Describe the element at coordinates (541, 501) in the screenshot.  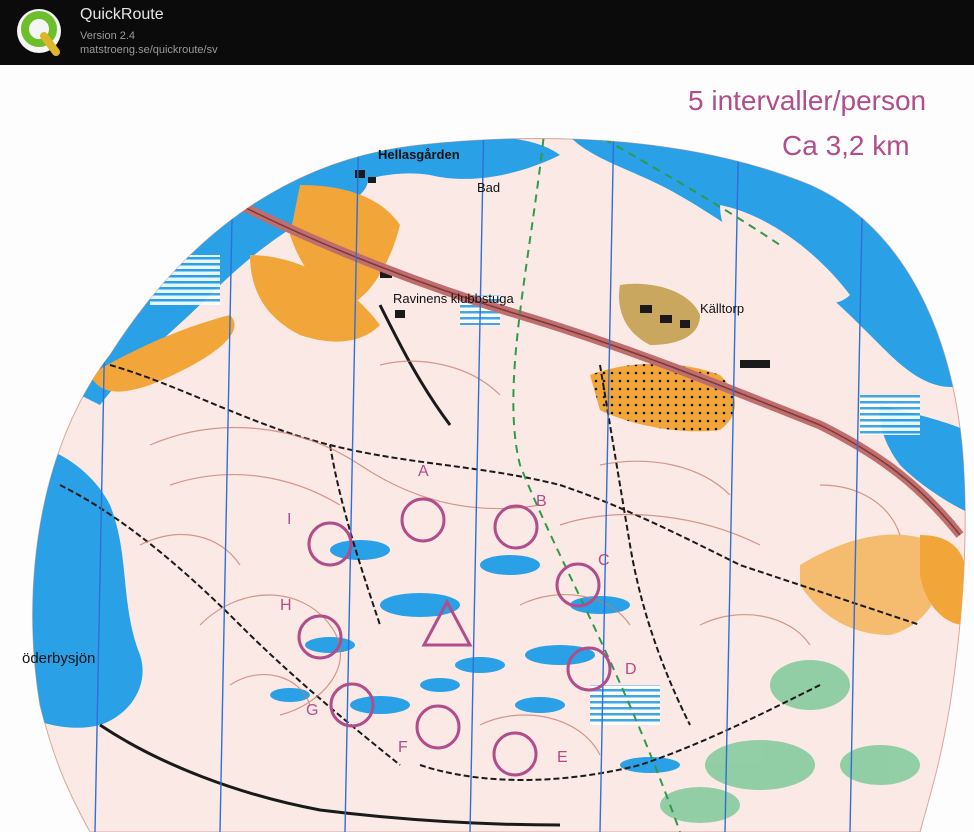
I see `control-label-b: B` at that location.